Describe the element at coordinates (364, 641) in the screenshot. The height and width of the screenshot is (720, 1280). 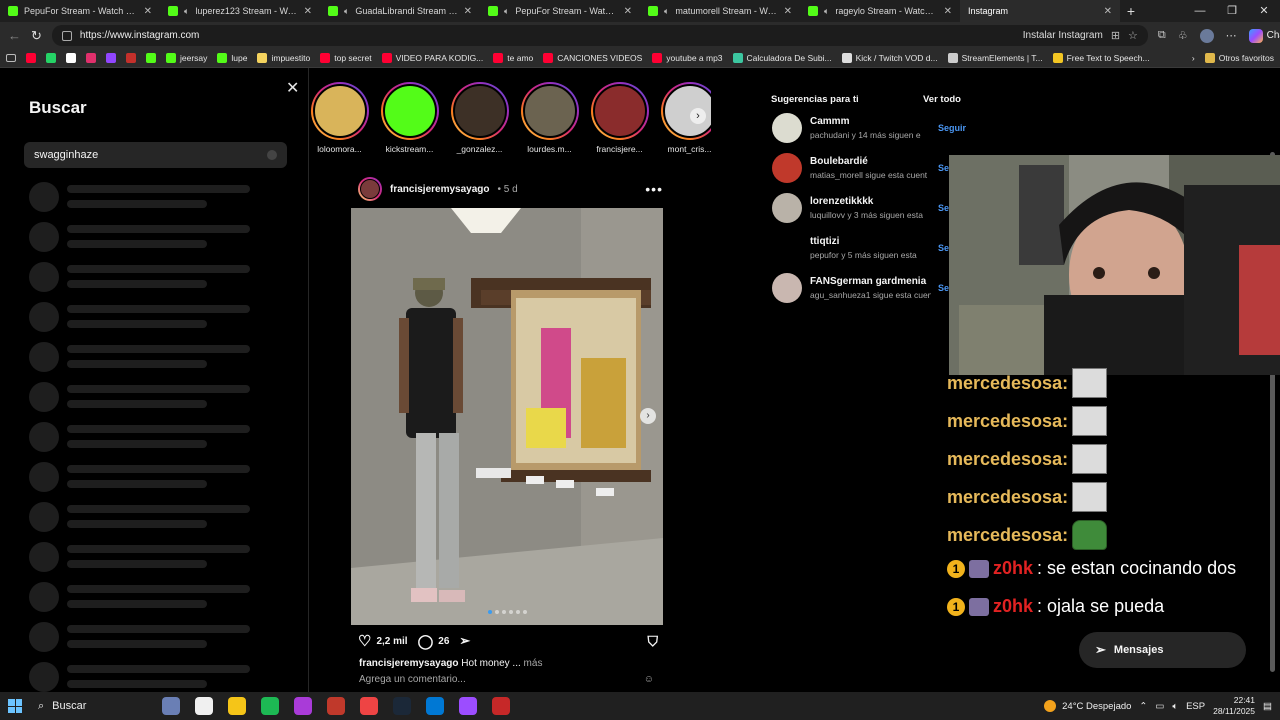
I see `heart-icon: ♡` at that location.